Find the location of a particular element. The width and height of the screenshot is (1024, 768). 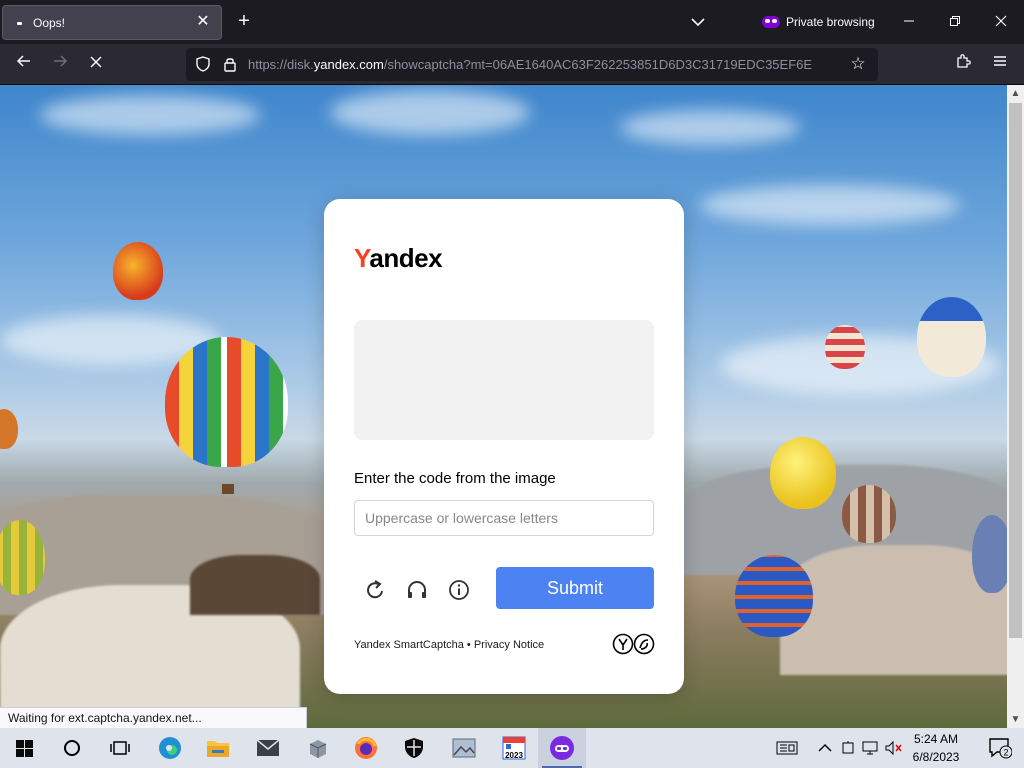

loading-favicon-icon is located at coordinates (19, 23).